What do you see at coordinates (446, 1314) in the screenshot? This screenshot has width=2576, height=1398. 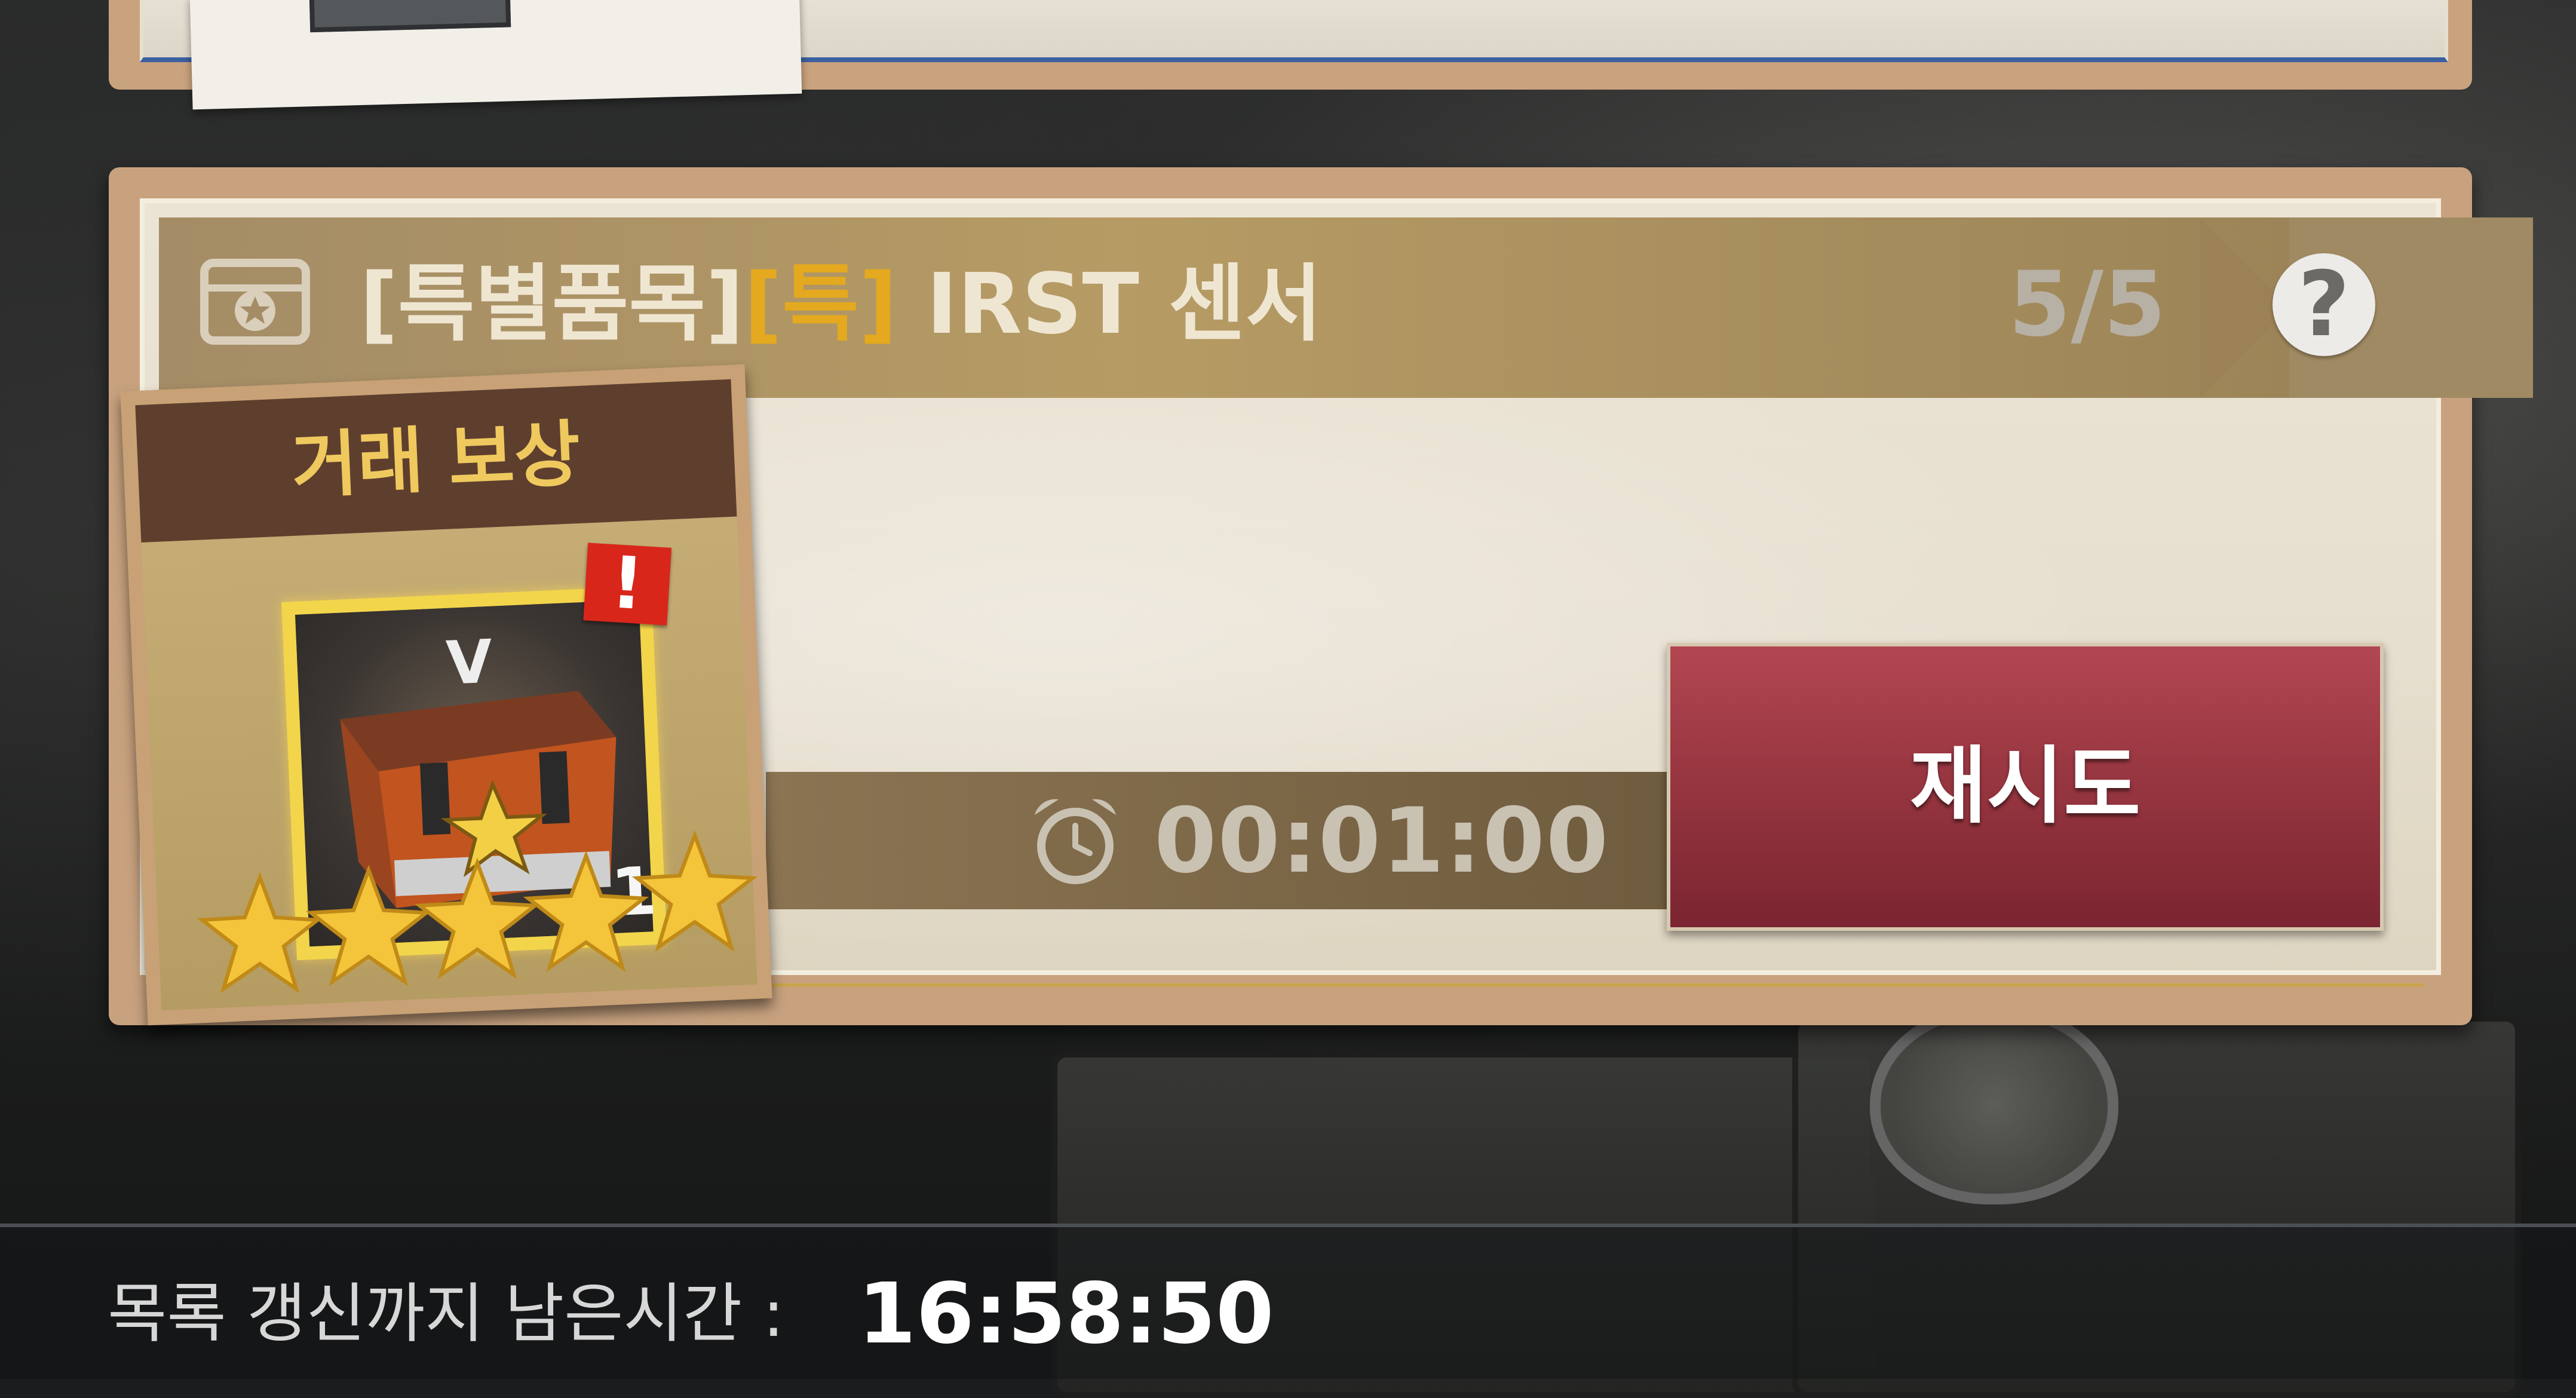 I see `refresh-label: 목록 갱신까지 남은시간 :` at bounding box center [446, 1314].